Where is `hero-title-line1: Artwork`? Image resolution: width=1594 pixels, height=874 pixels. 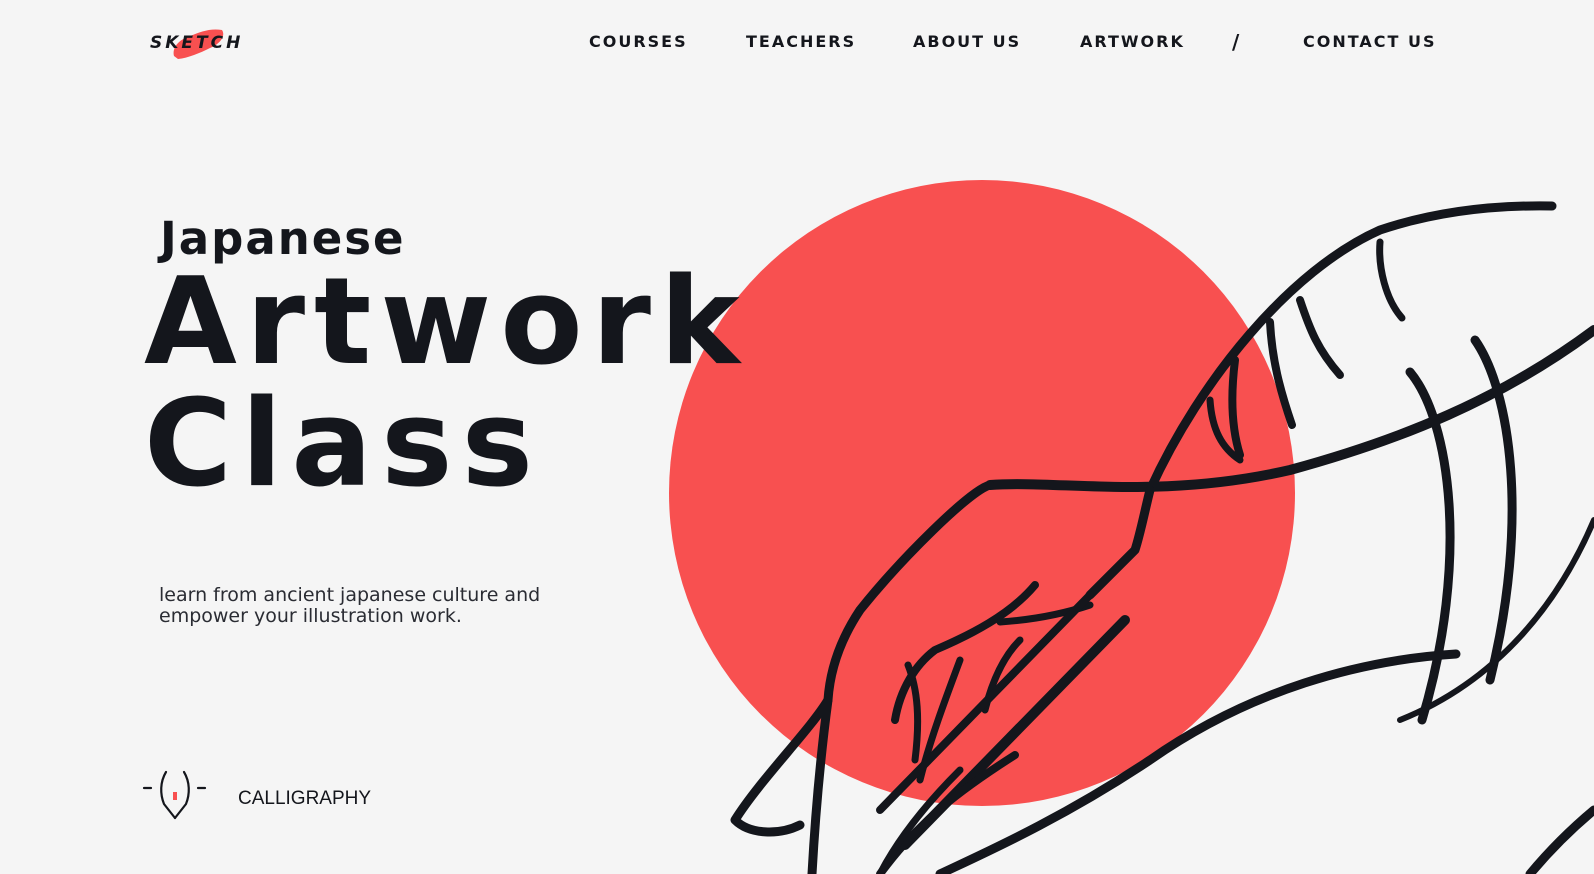 hero-title-line1: Artwork is located at coordinates (446, 322).